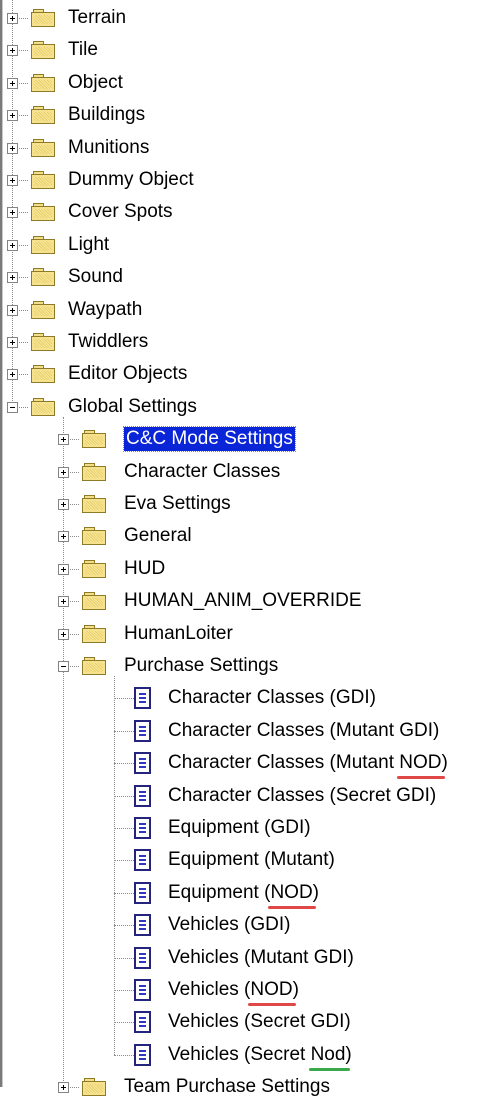 This screenshot has width=478, height=1099. Describe the element at coordinates (251, 860) in the screenshot. I see `tree-item-equipment-mutant: Equipment (Mutant)` at that location.